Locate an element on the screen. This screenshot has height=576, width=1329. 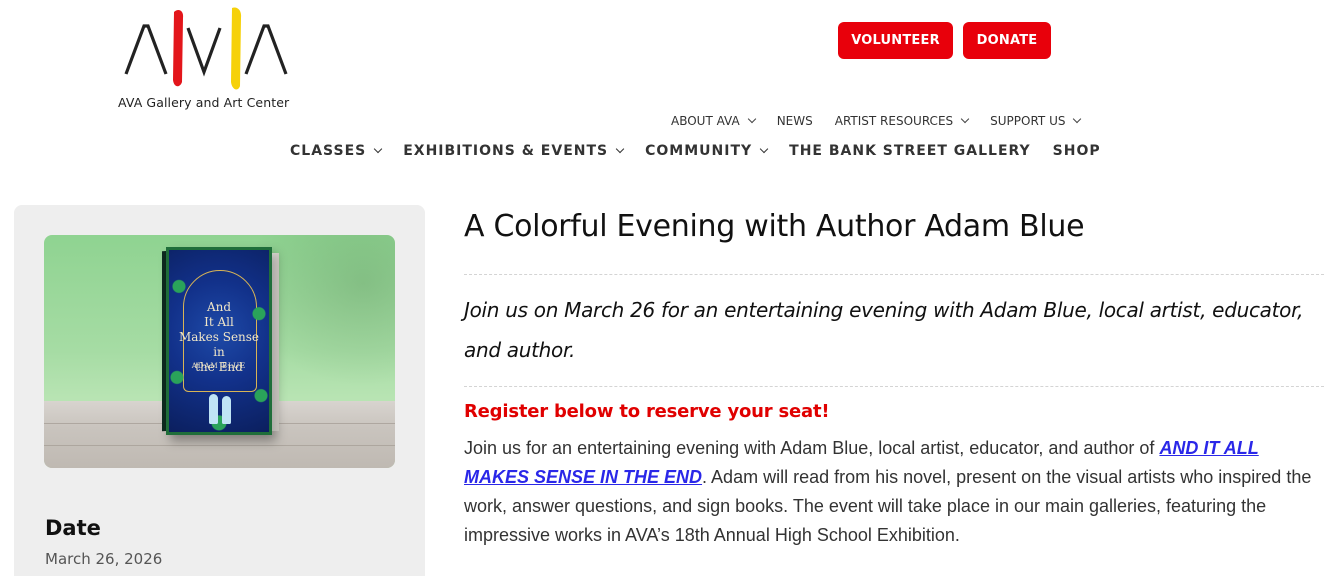
register-callout: Register below to reserve your seat! is located at coordinates (647, 411).